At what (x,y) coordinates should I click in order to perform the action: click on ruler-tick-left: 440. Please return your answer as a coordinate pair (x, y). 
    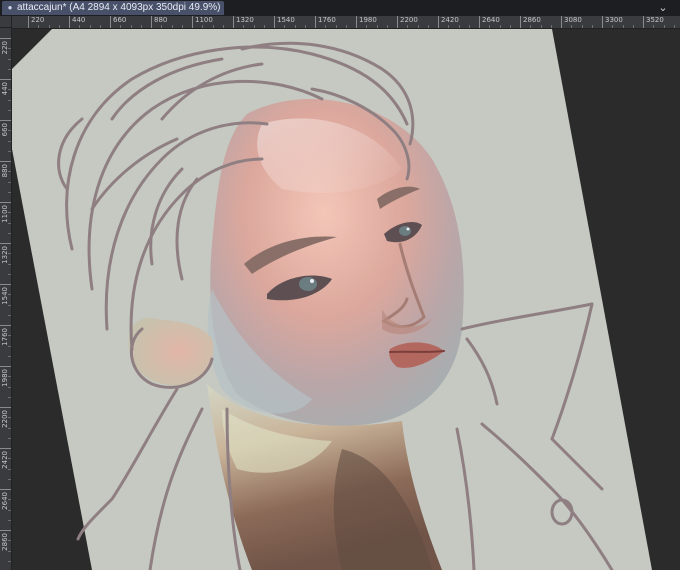
    Looking at the image, I should click on (5, 87).